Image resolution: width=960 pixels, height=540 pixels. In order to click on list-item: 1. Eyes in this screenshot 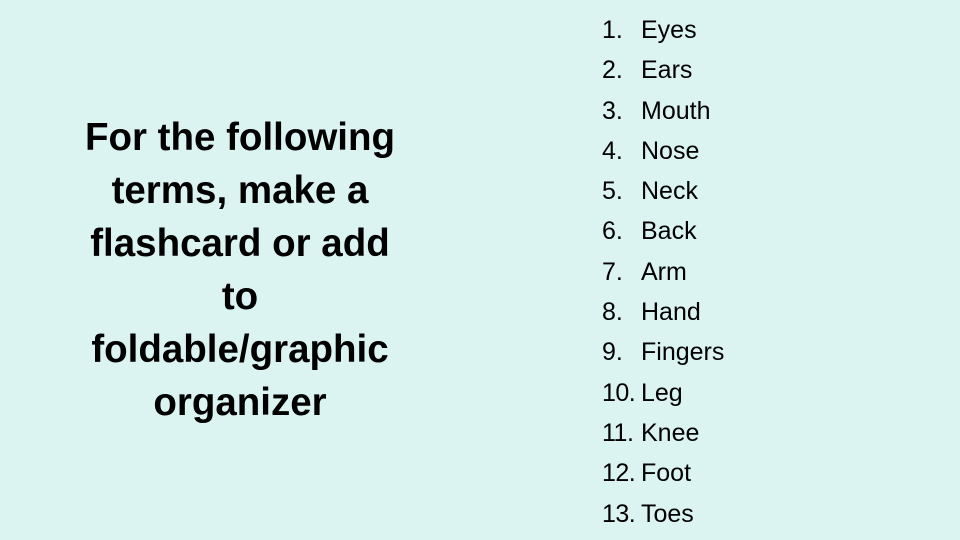, I will do `click(663, 30)`.